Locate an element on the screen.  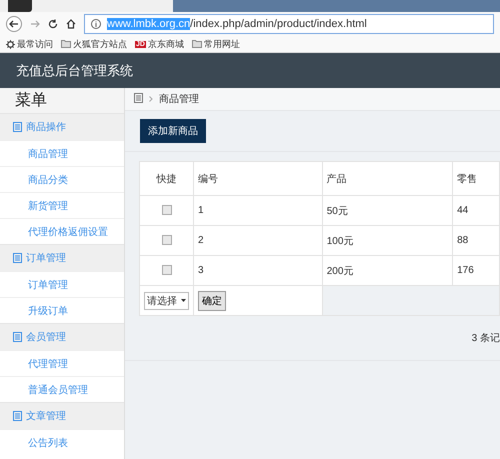
record-count: 3 条记 is located at coordinates (486, 338).